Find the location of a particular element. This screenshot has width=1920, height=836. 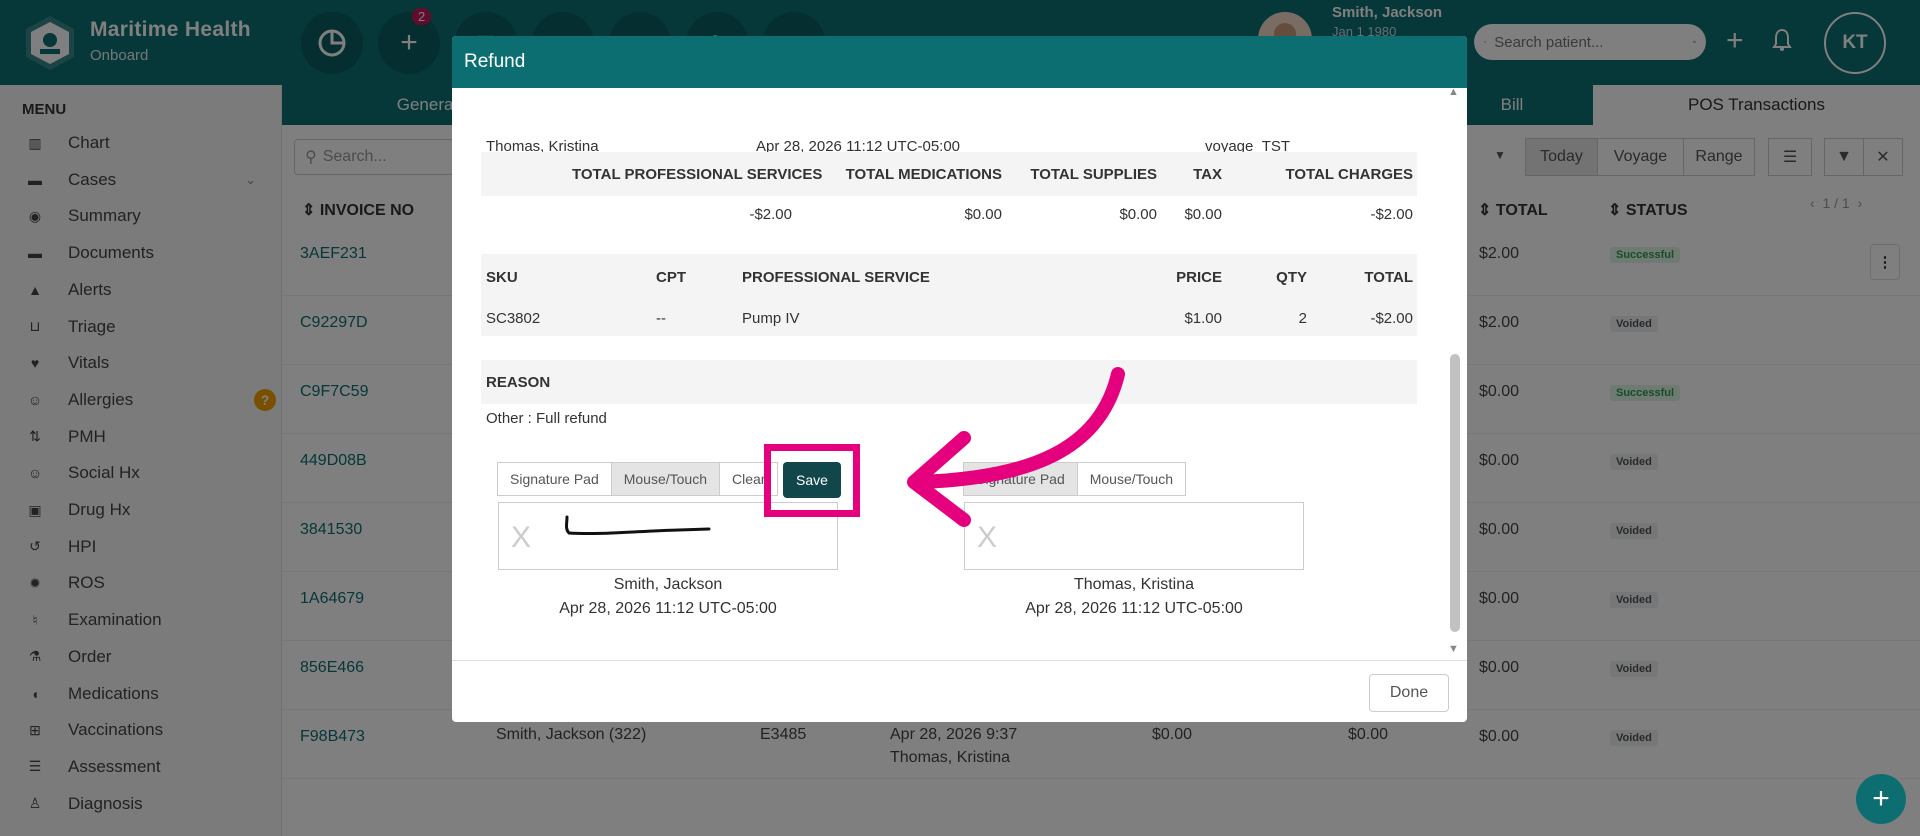

th-total-medications: TOTAL MEDICATIONS is located at coordinates (923, 174).